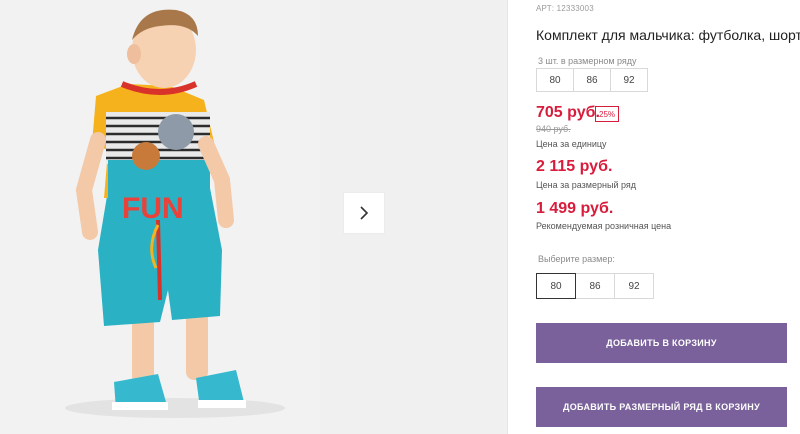  I want to click on retail-price-label: Рекомендуемая розничная цена, so click(604, 226).